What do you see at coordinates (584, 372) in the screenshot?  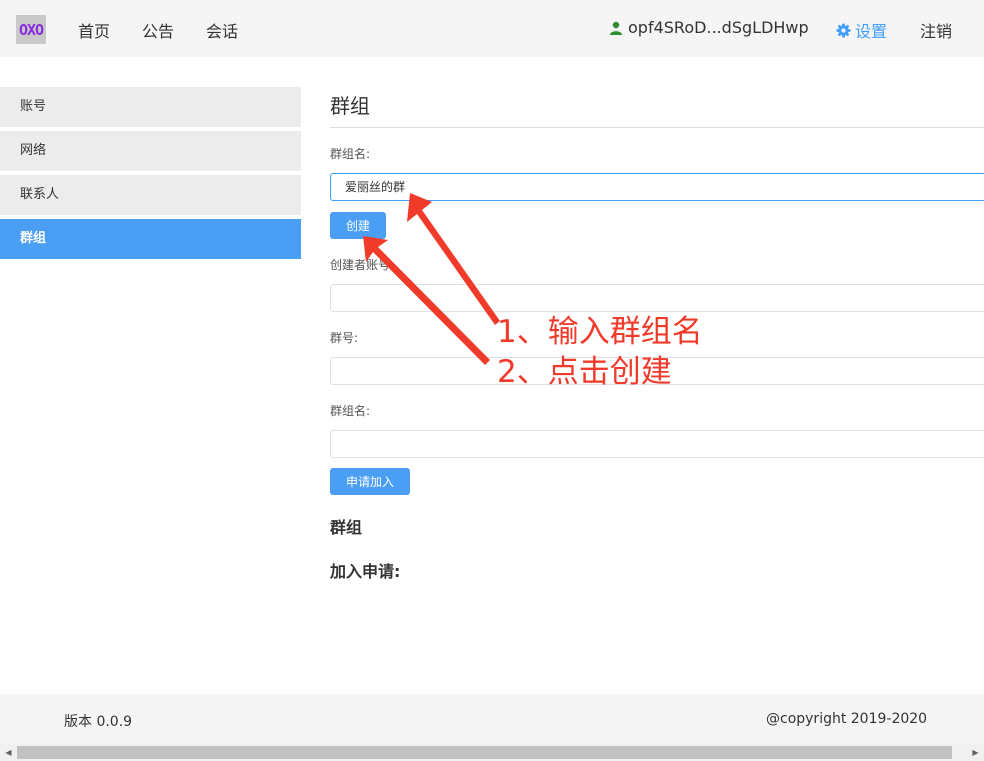 I see `annotation-step-2: 2、点击创建` at bounding box center [584, 372].